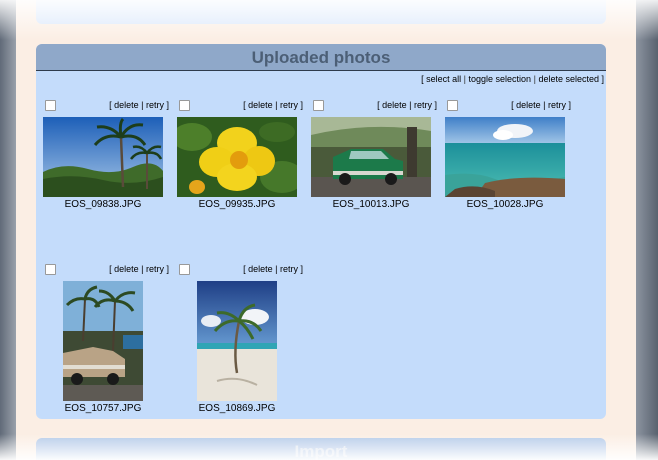 The width and height of the screenshot is (658, 460). Describe the element at coordinates (321, 57) in the screenshot. I see `panel-title: Uploaded photos` at that location.